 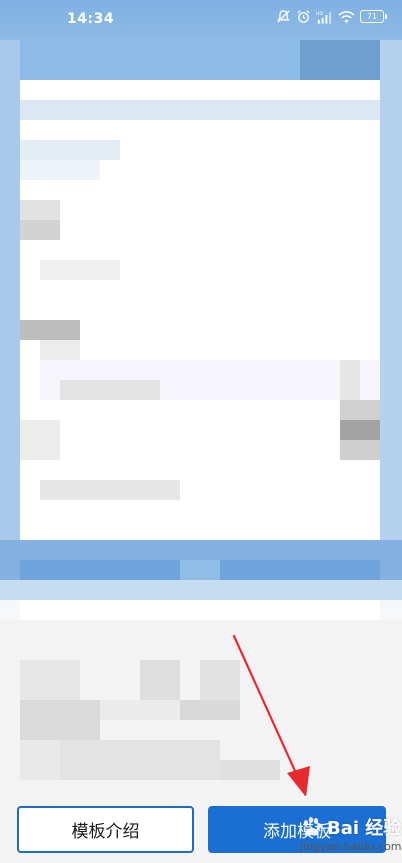 I want to click on template-intro-button: 模板介绍, so click(x=105, y=829).